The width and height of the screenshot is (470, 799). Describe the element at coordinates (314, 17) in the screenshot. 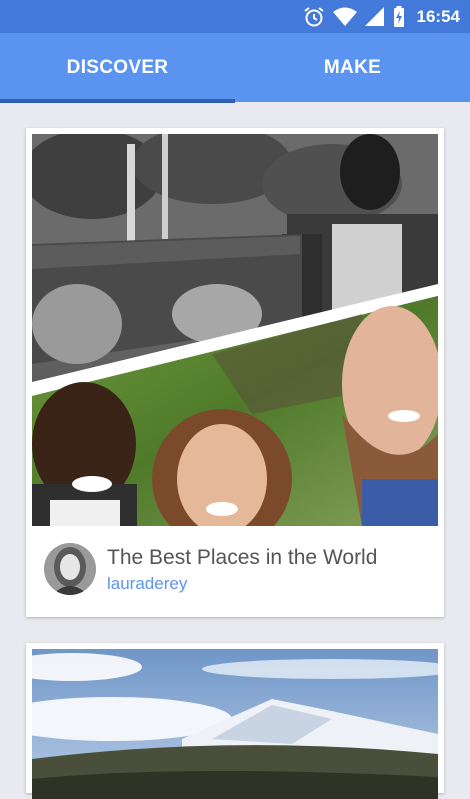

I see `alarm-icon` at that location.